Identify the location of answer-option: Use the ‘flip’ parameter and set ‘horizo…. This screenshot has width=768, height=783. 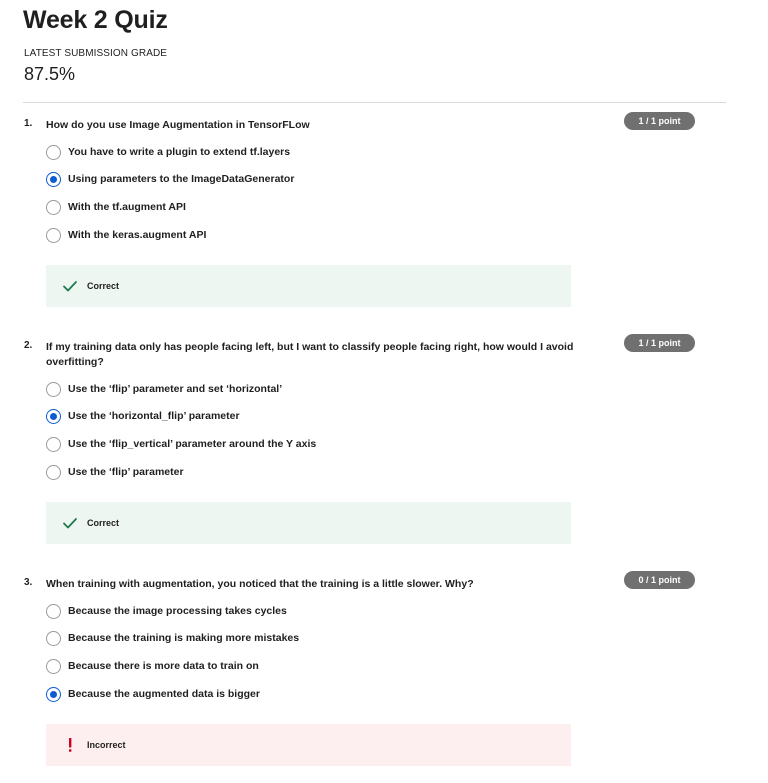
(316, 390).